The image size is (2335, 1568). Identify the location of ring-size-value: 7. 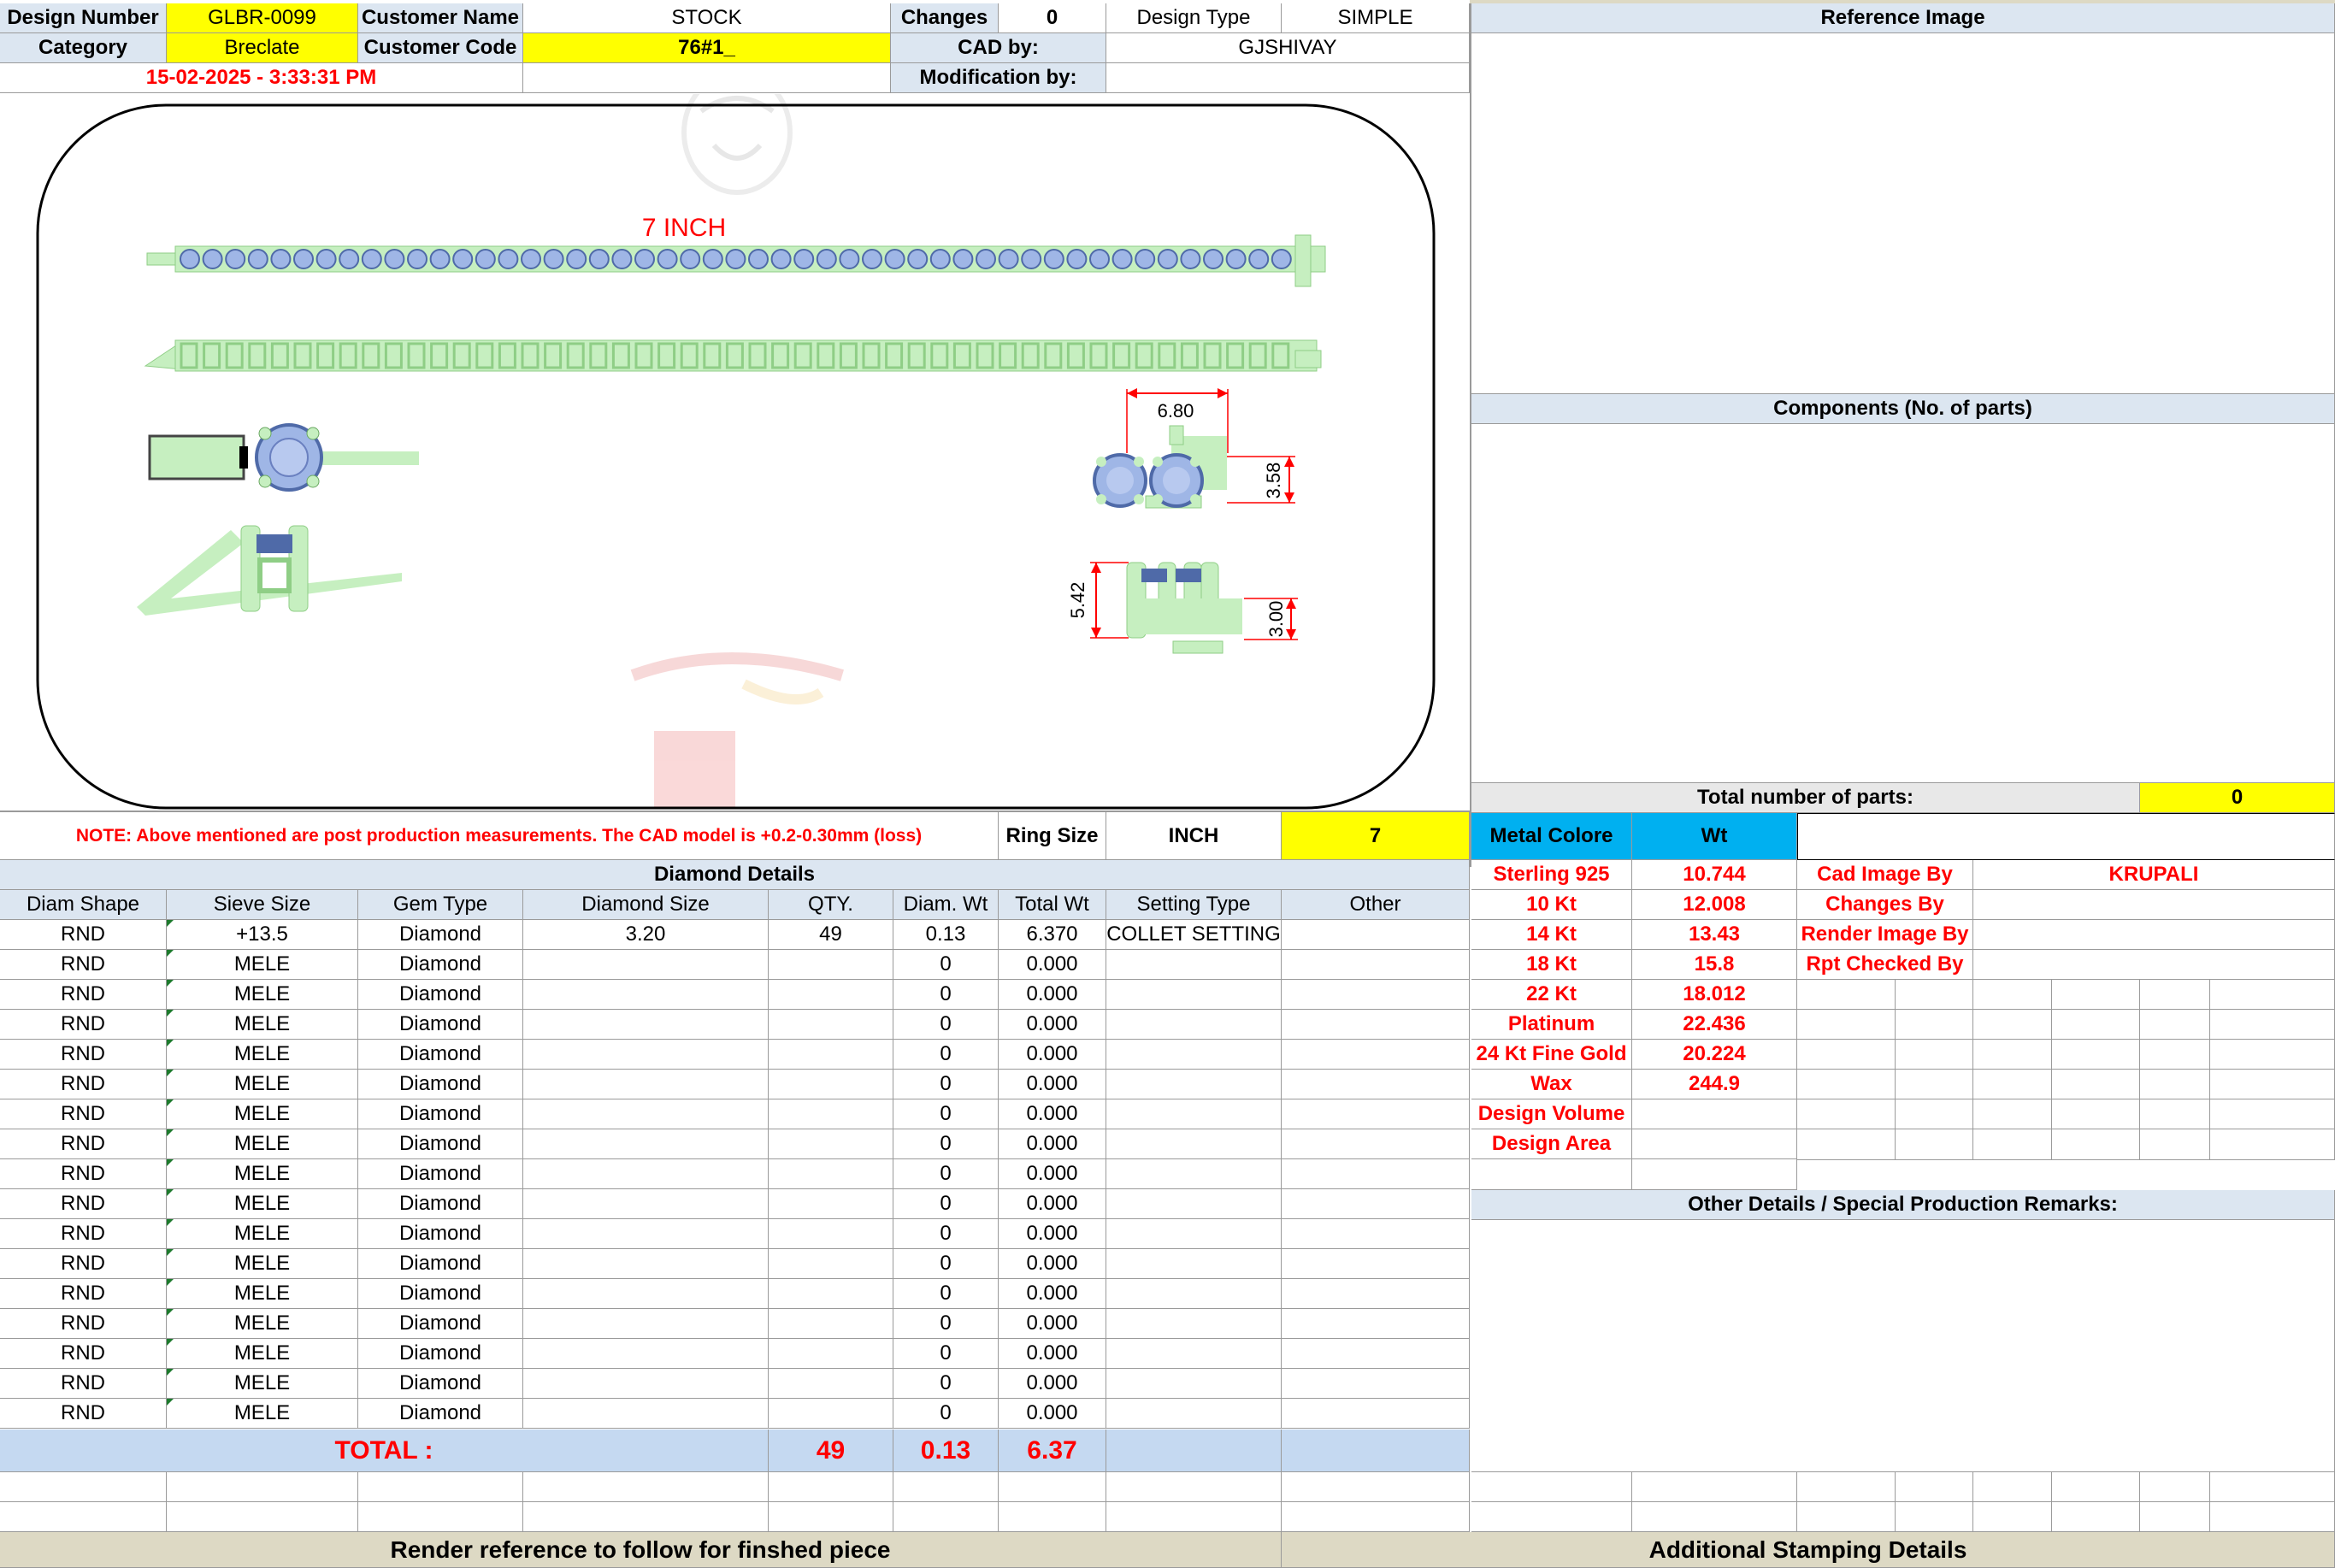
(1376, 836).